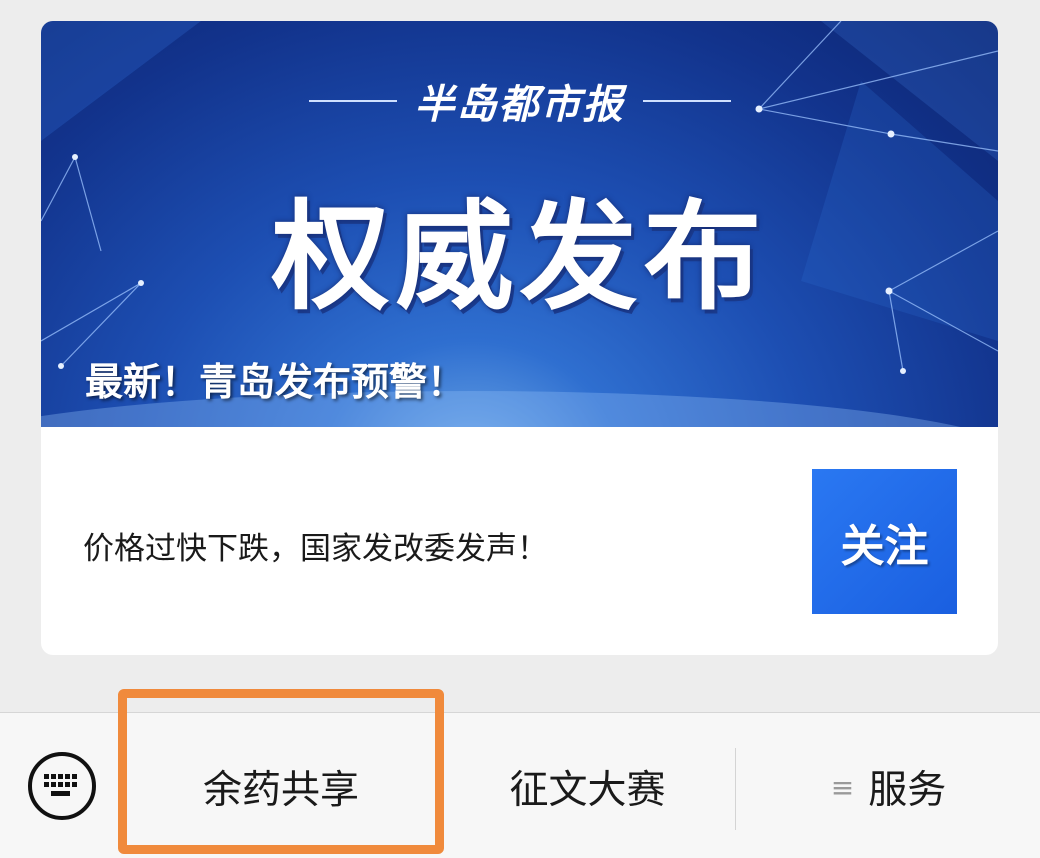  I want to click on keyboard-icon, so click(60, 785).